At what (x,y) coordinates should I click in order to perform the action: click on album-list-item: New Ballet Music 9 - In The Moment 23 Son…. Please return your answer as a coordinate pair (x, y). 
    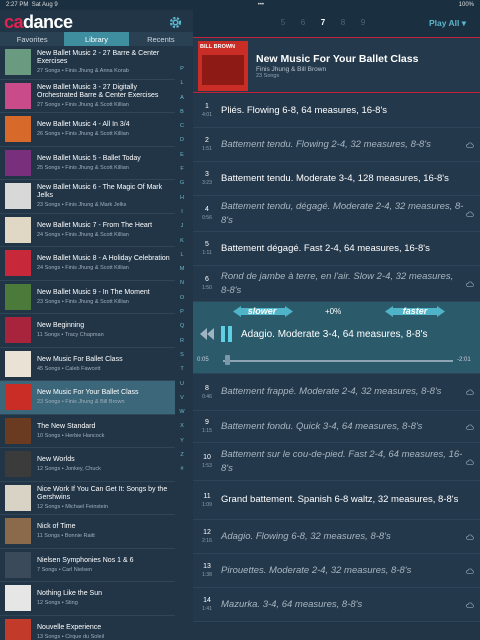
    Looking at the image, I should click on (87, 297).